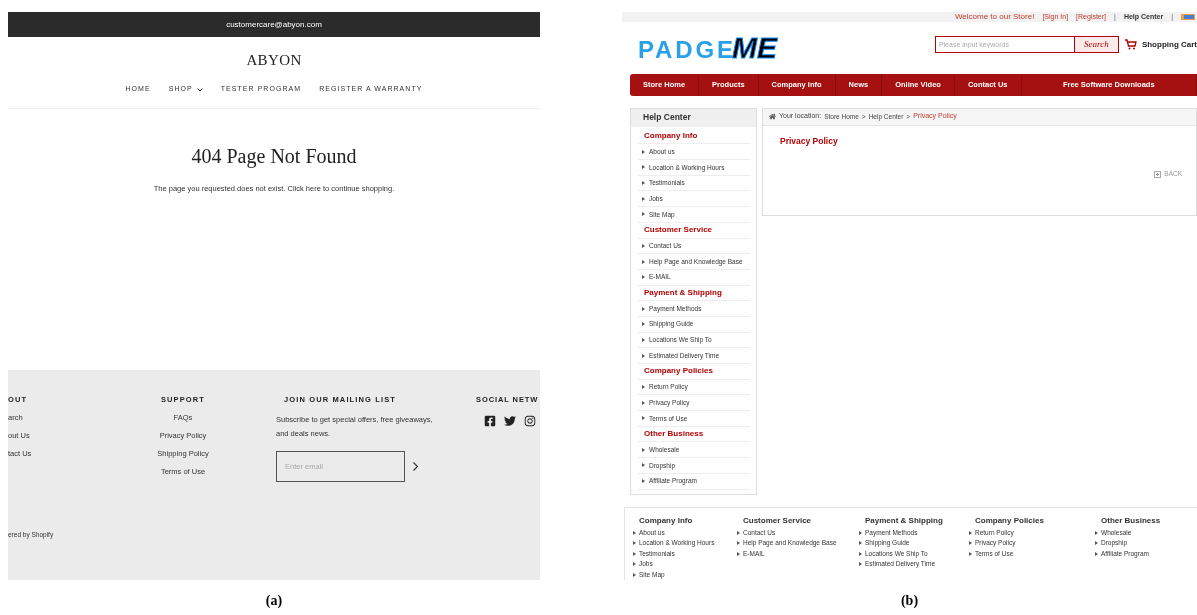 The height and width of the screenshot is (615, 1197). What do you see at coordinates (1096, 45) in the screenshot?
I see `search-button: Search` at bounding box center [1096, 45].